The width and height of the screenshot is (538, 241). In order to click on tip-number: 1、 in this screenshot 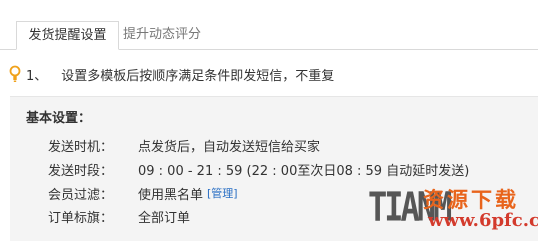, I will do `click(37, 76)`.